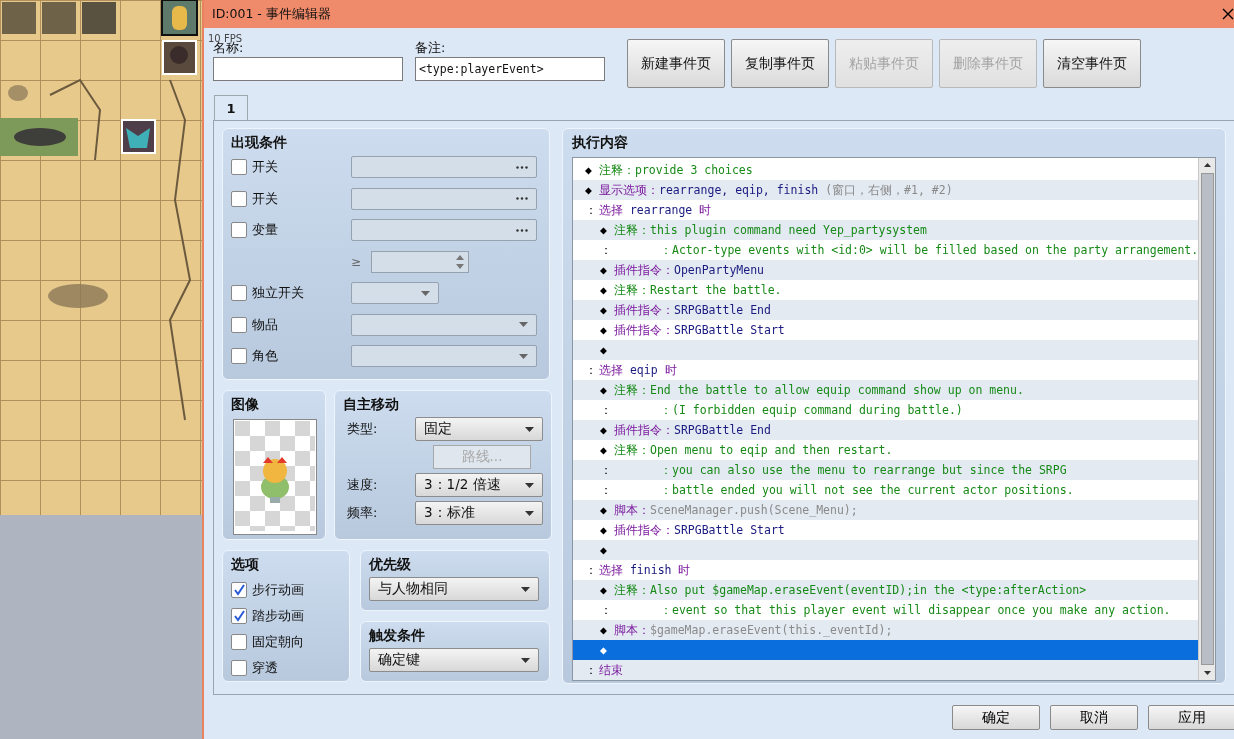  What do you see at coordinates (676, 63) in the screenshot?
I see `page-button: 新建事件页` at bounding box center [676, 63].